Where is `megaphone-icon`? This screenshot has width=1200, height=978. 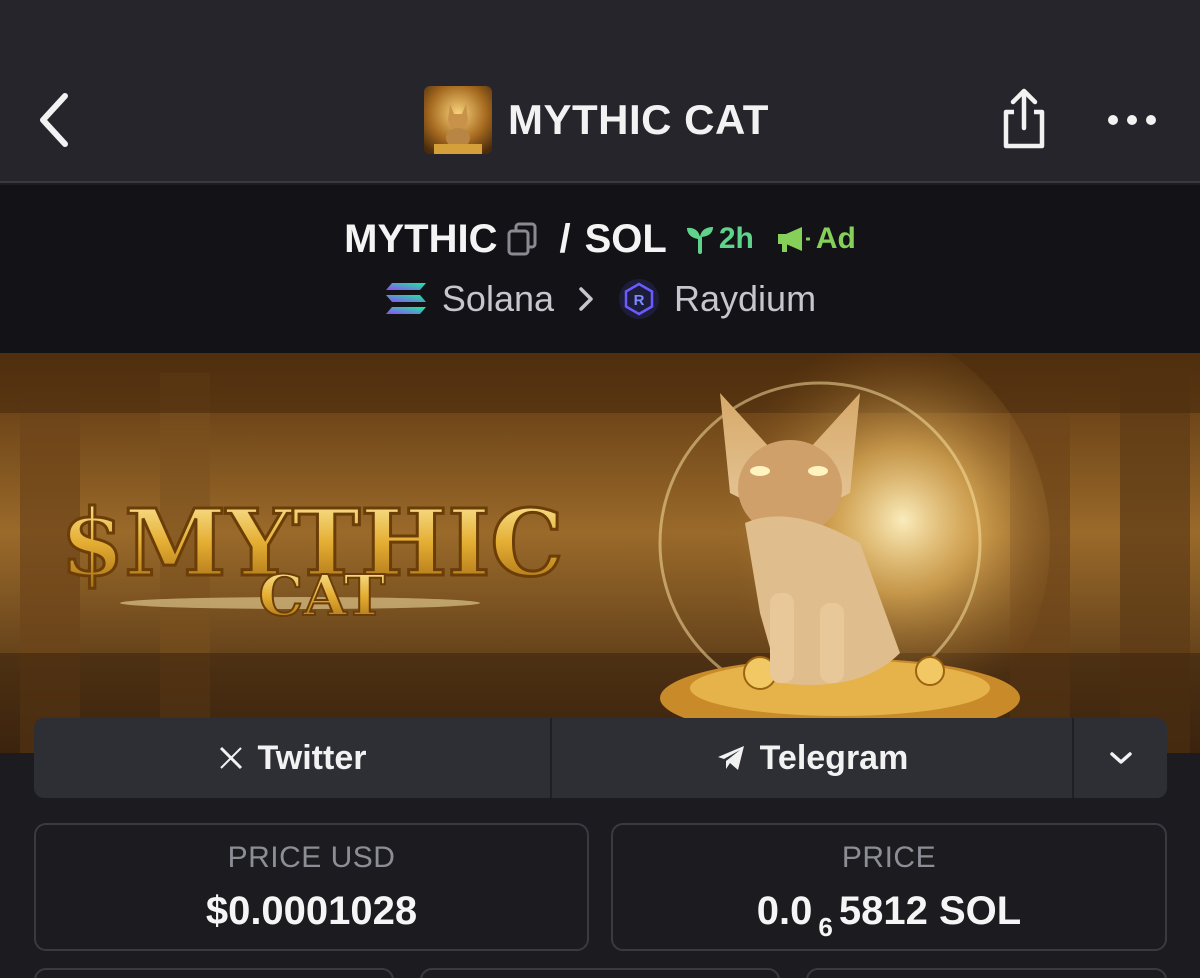
megaphone-icon is located at coordinates (793, 239).